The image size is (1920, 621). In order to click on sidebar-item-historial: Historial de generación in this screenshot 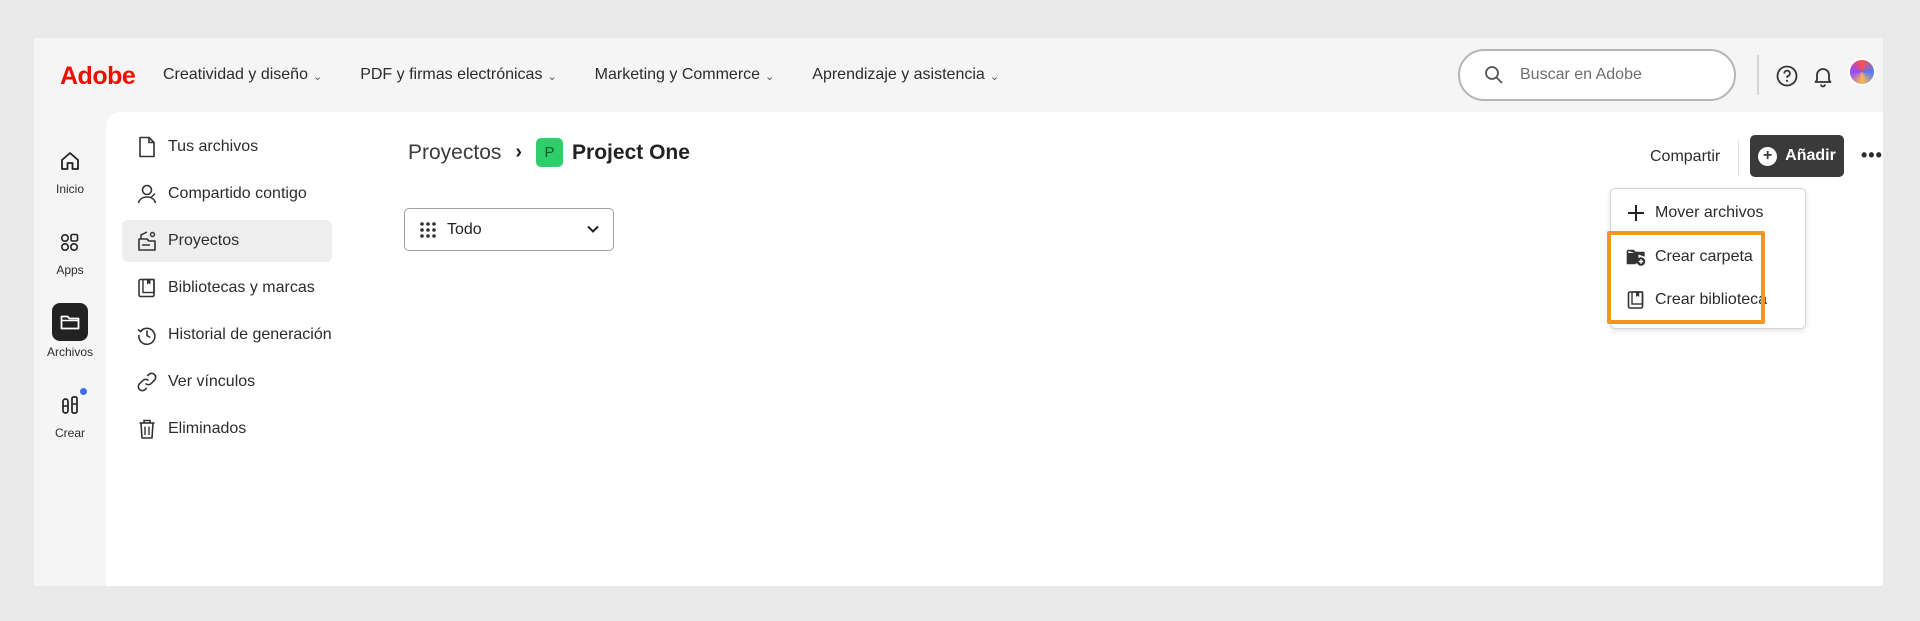, I will do `click(227, 335)`.